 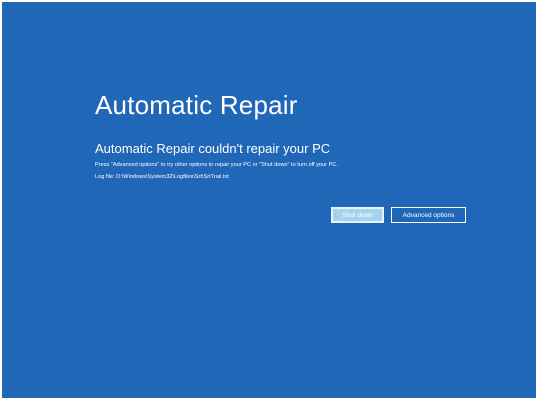 What do you see at coordinates (428, 215) in the screenshot?
I see `advanced-options-button: Advanced options` at bounding box center [428, 215].